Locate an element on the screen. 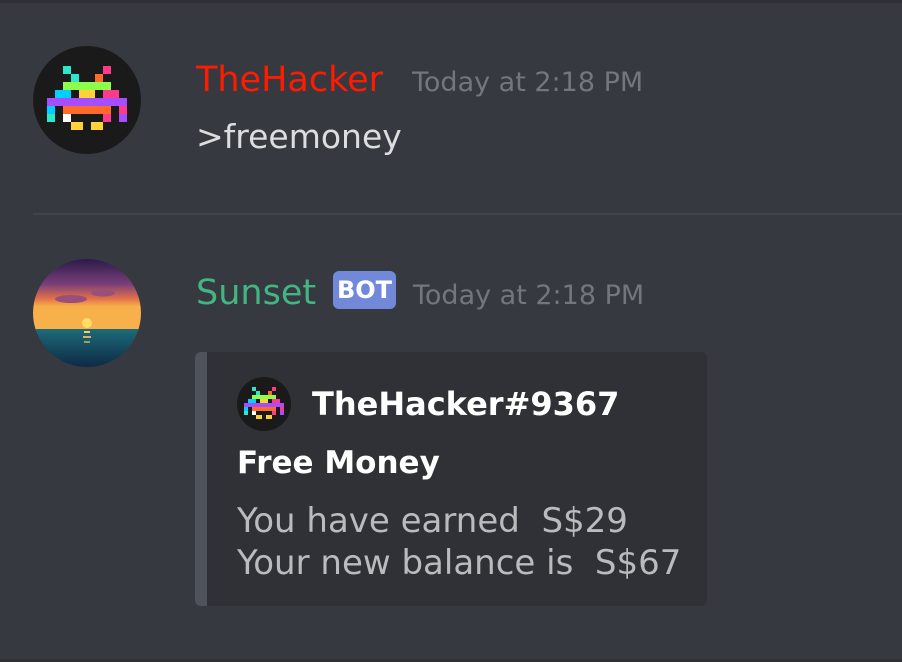  embed-title: Free Money is located at coordinates (338, 463).